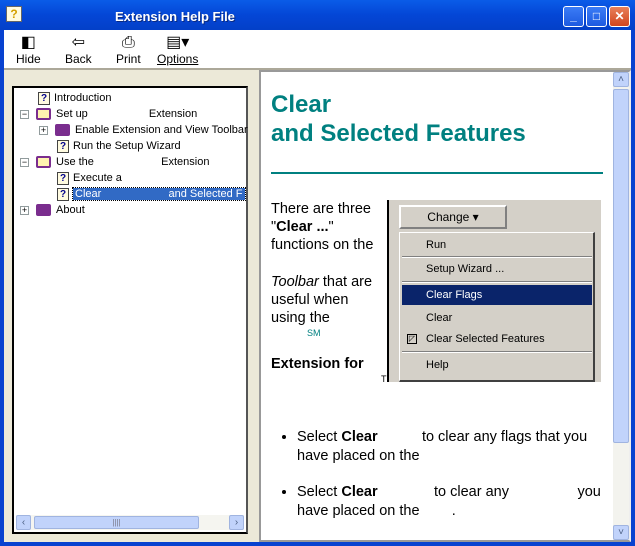  Describe the element at coordinates (332, 379) in the screenshot. I see `trademark: TM` at that location.